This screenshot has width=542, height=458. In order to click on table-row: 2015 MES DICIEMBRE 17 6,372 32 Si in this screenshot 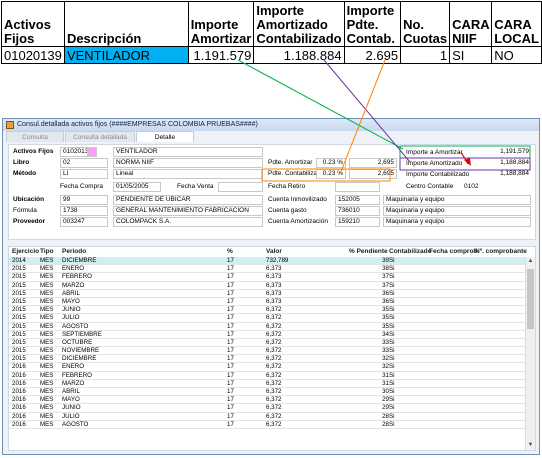, I will do `click(267, 359)`.